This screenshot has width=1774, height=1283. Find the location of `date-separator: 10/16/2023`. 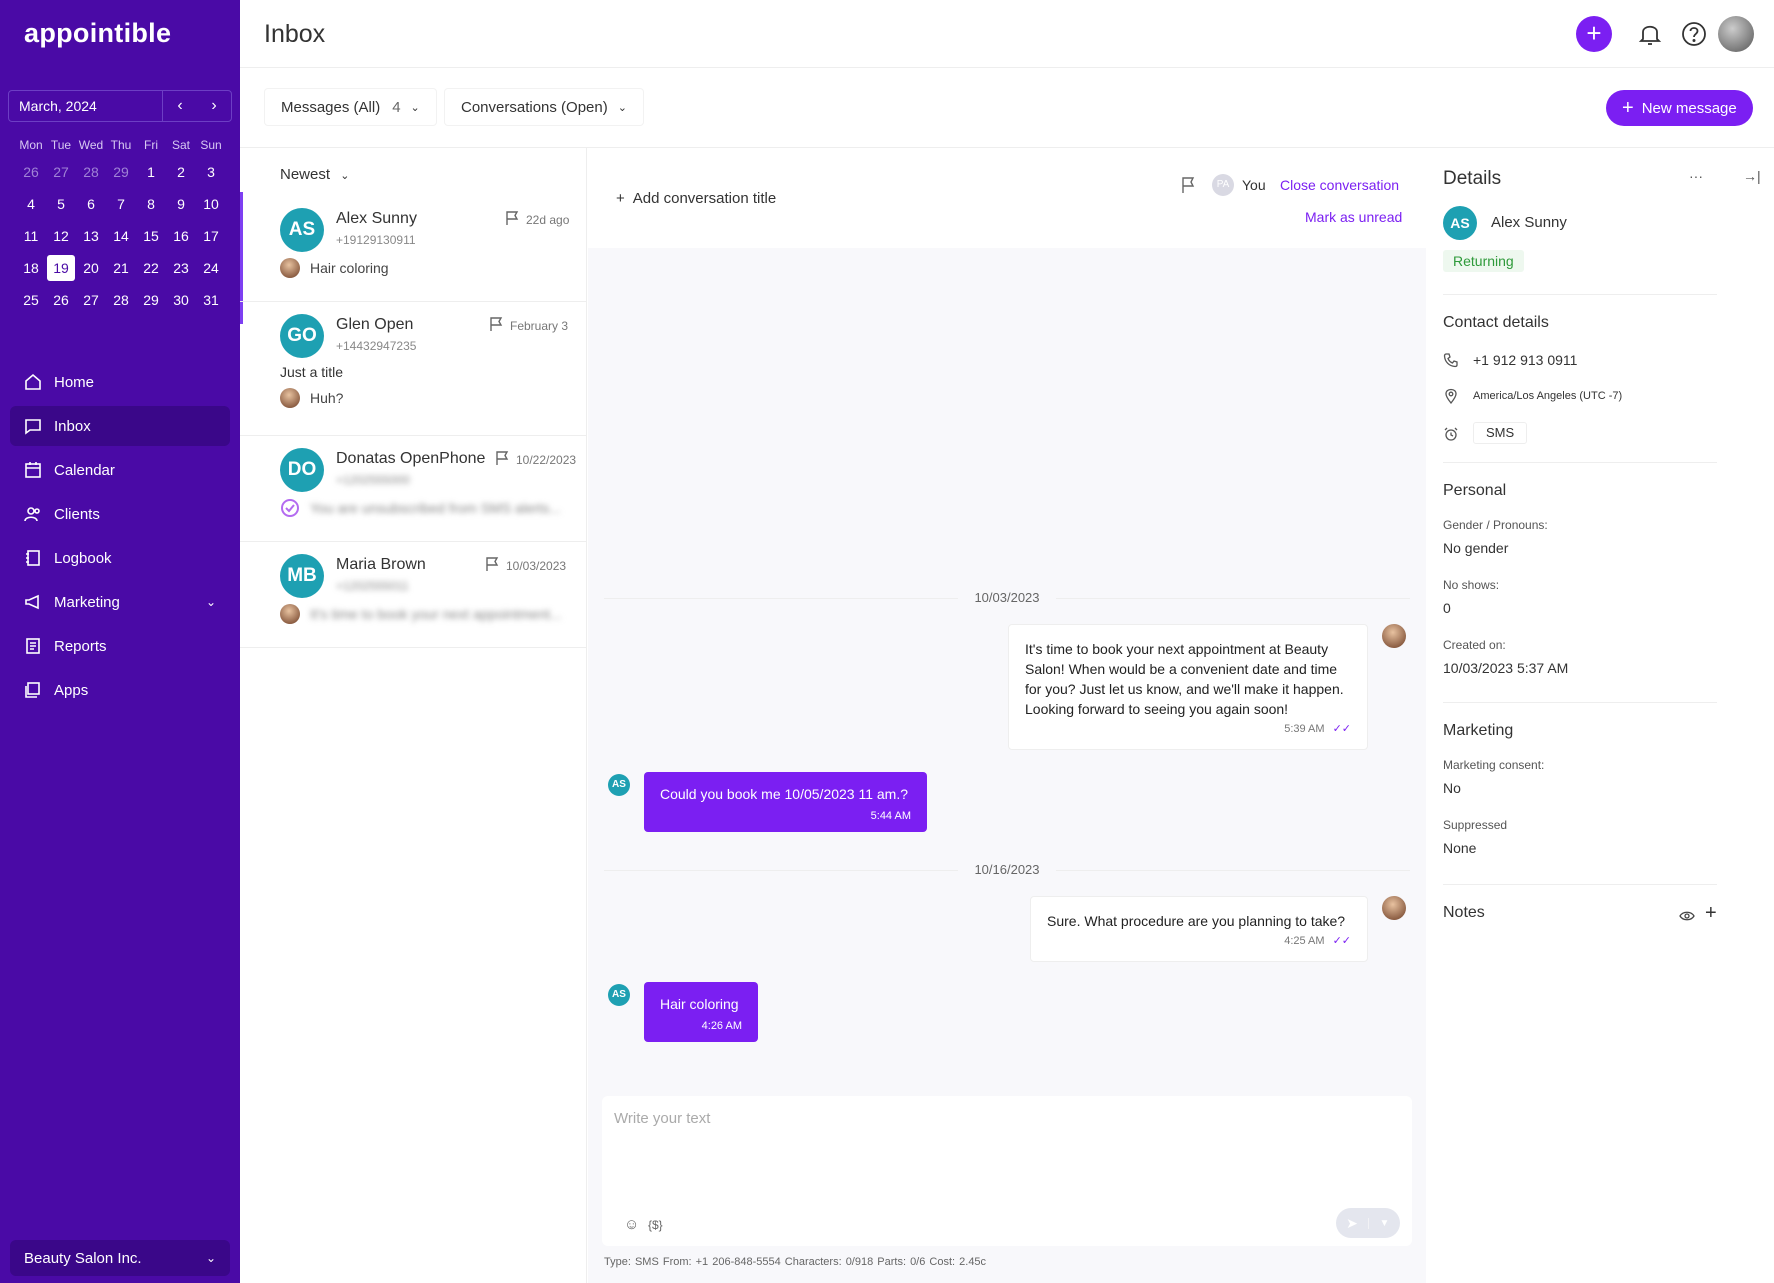

date-separator: 10/16/2023 is located at coordinates (1007, 869).